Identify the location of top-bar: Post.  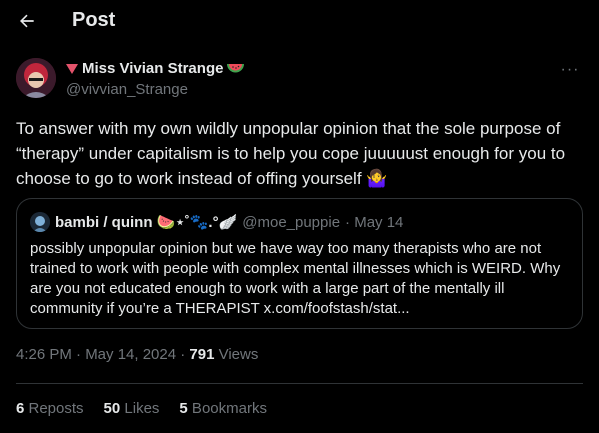
(299, 21).